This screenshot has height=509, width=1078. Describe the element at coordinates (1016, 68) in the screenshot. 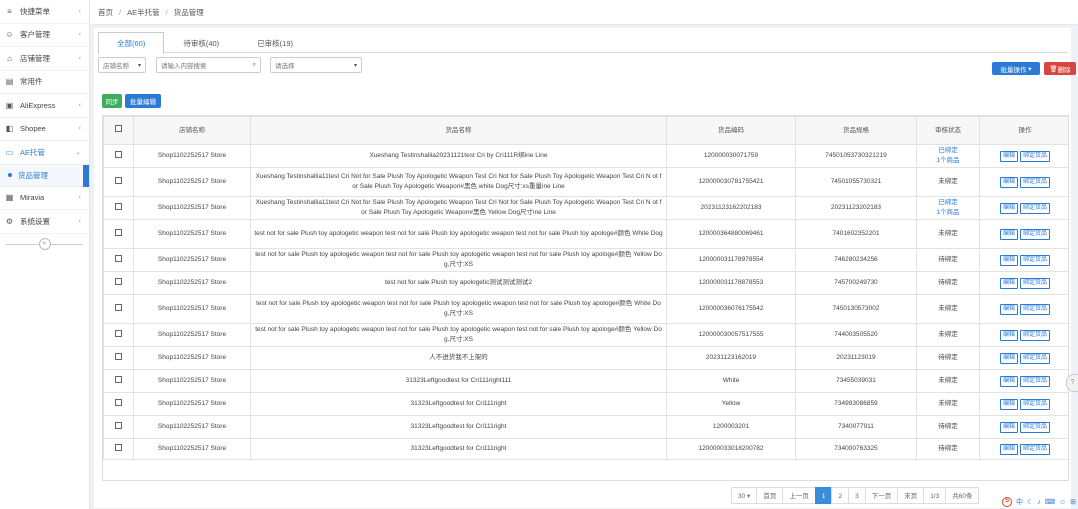

I see `batch-ops-button: 批量操作 ▾` at that location.